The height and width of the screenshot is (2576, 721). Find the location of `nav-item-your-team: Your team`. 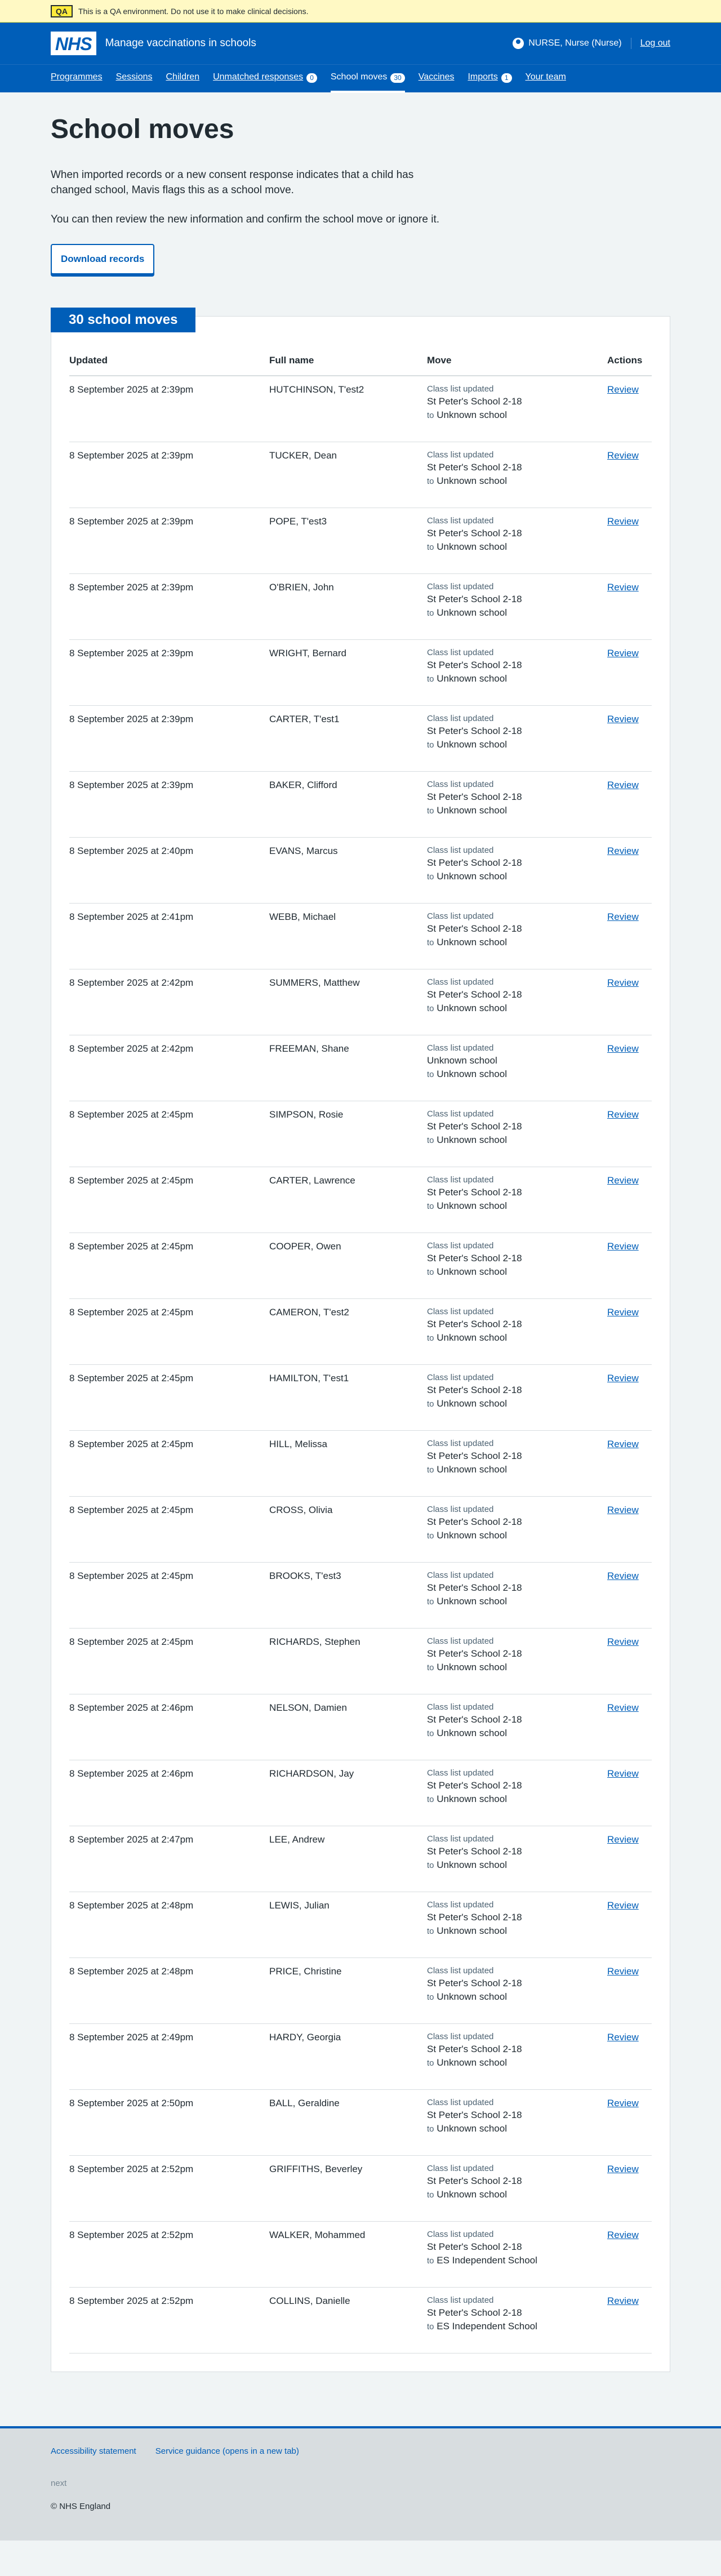

nav-item-your-team: Your team is located at coordinates (546, 79).